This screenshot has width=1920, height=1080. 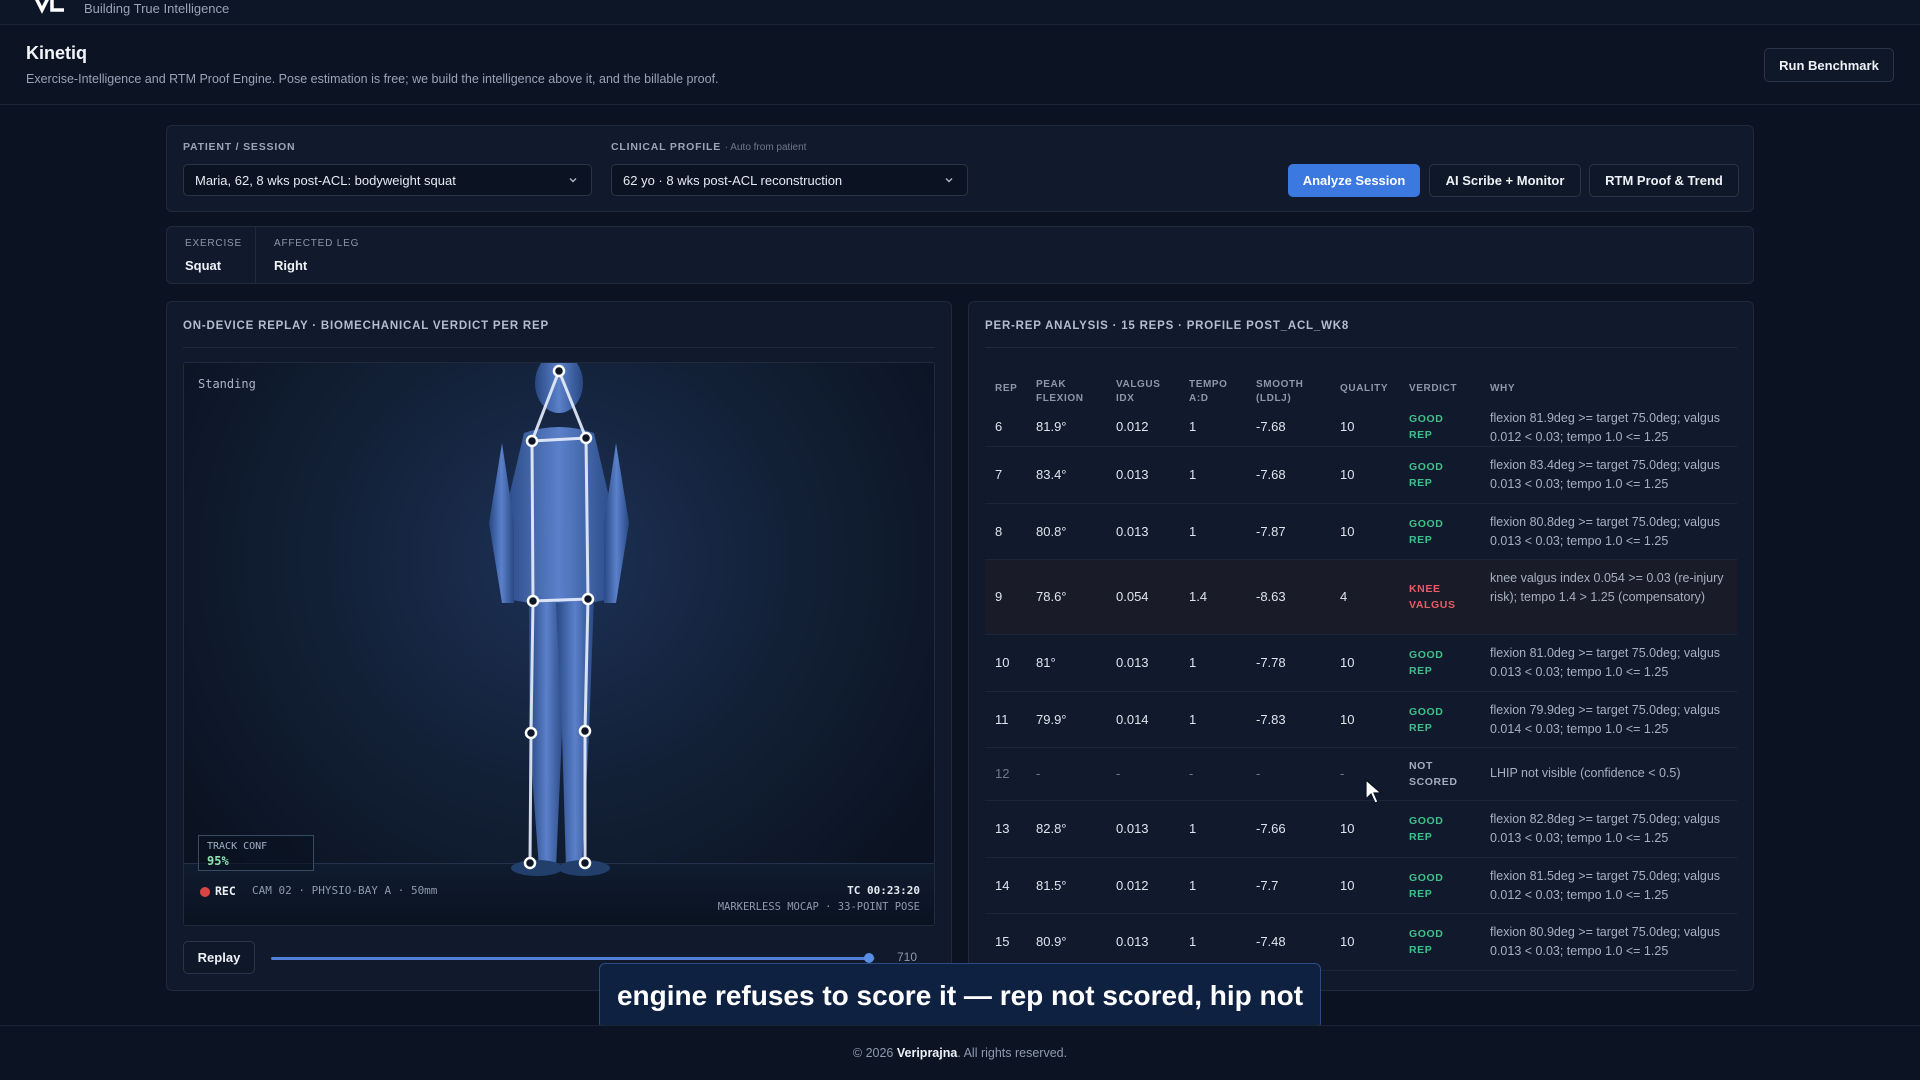 What do you see at coordinates (1503, 388) in the screenshot?
I see `column-header-why: WHY` at bounding box center [1503, 388].